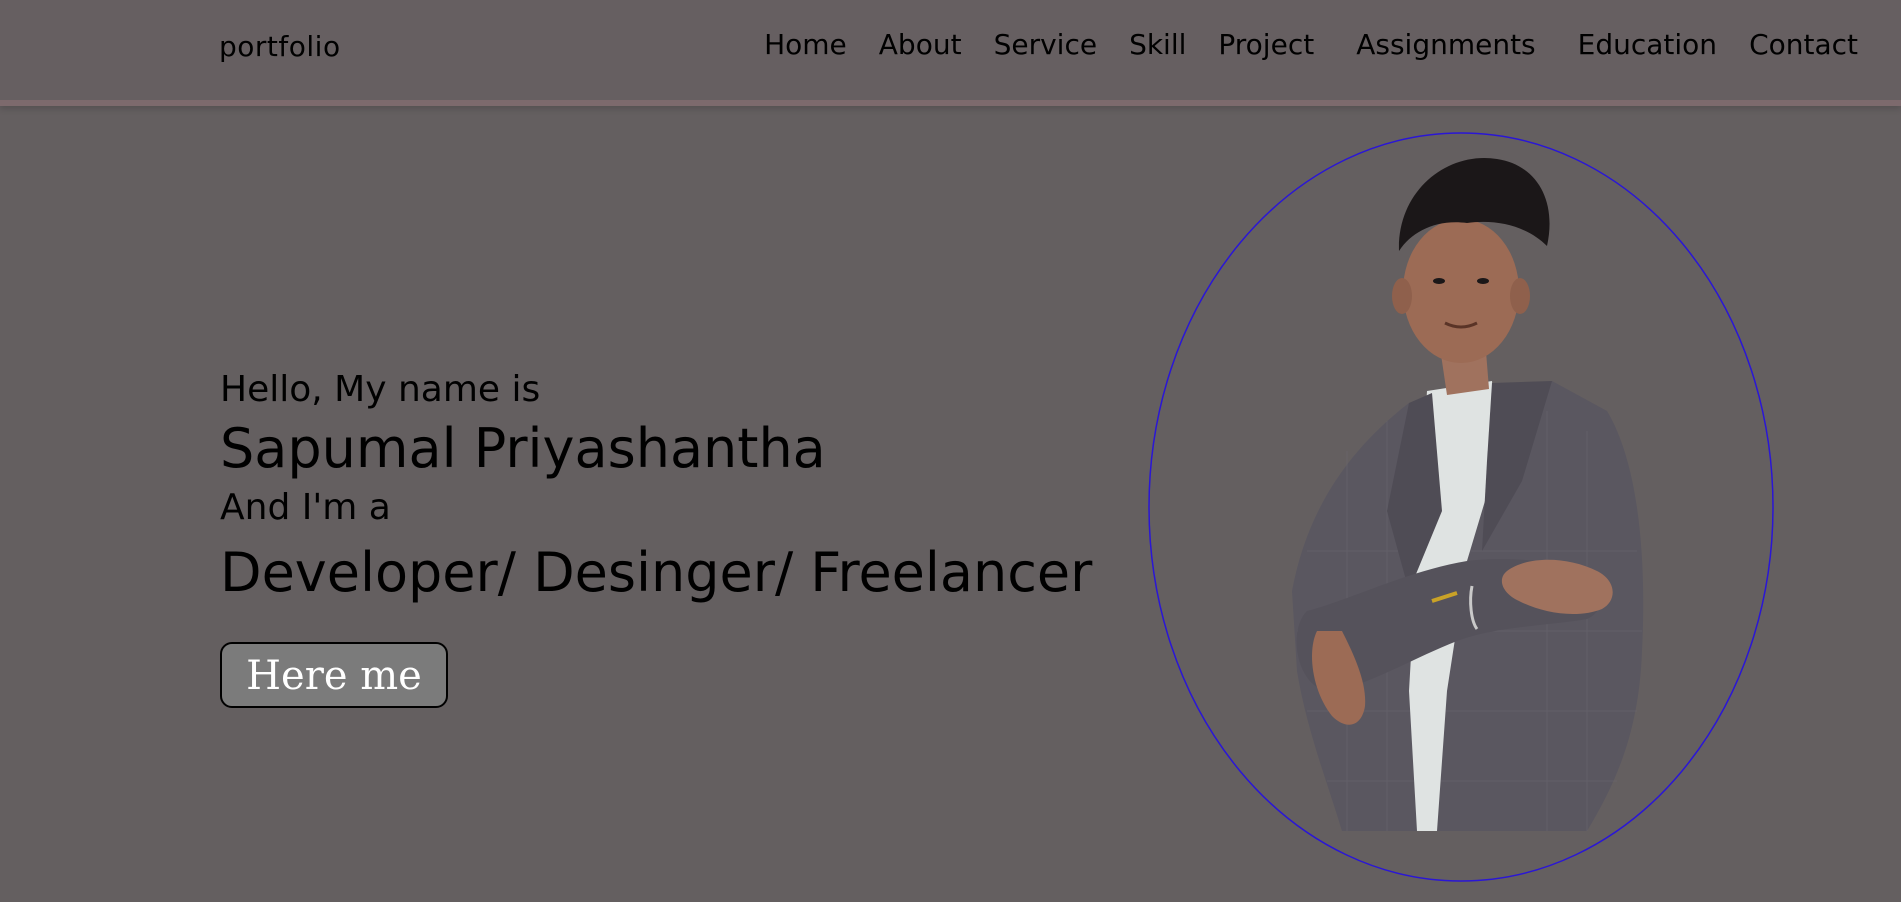  Describe the element at coordinates (523, 448) in the screenshot. I see `hero-name: Sapumal Priyashantha` at that location.